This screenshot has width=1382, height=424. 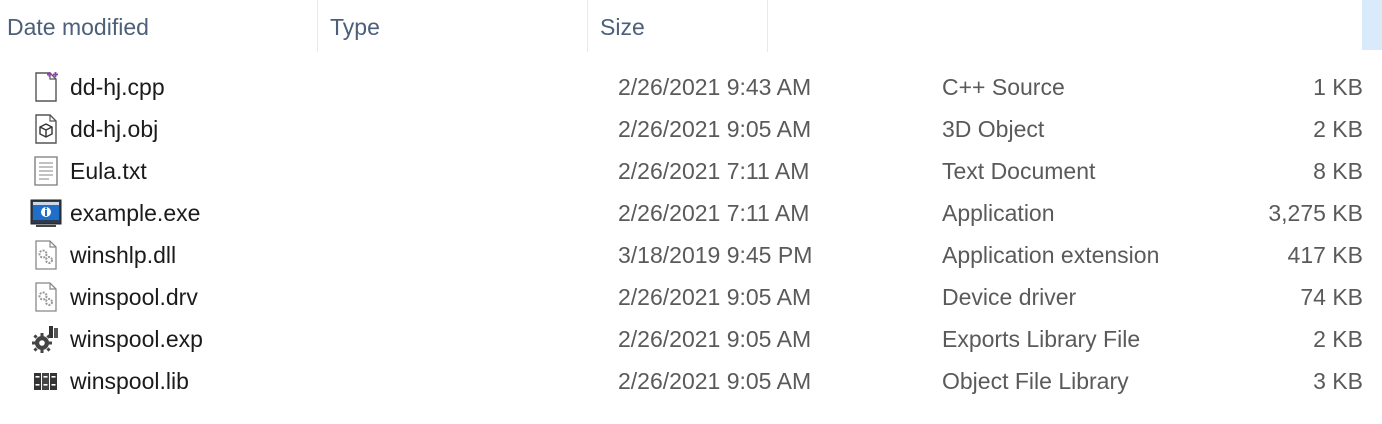 I want to click on file-date-modified: 3/18/2019 9:45 PM, so click(x=715, y=255).